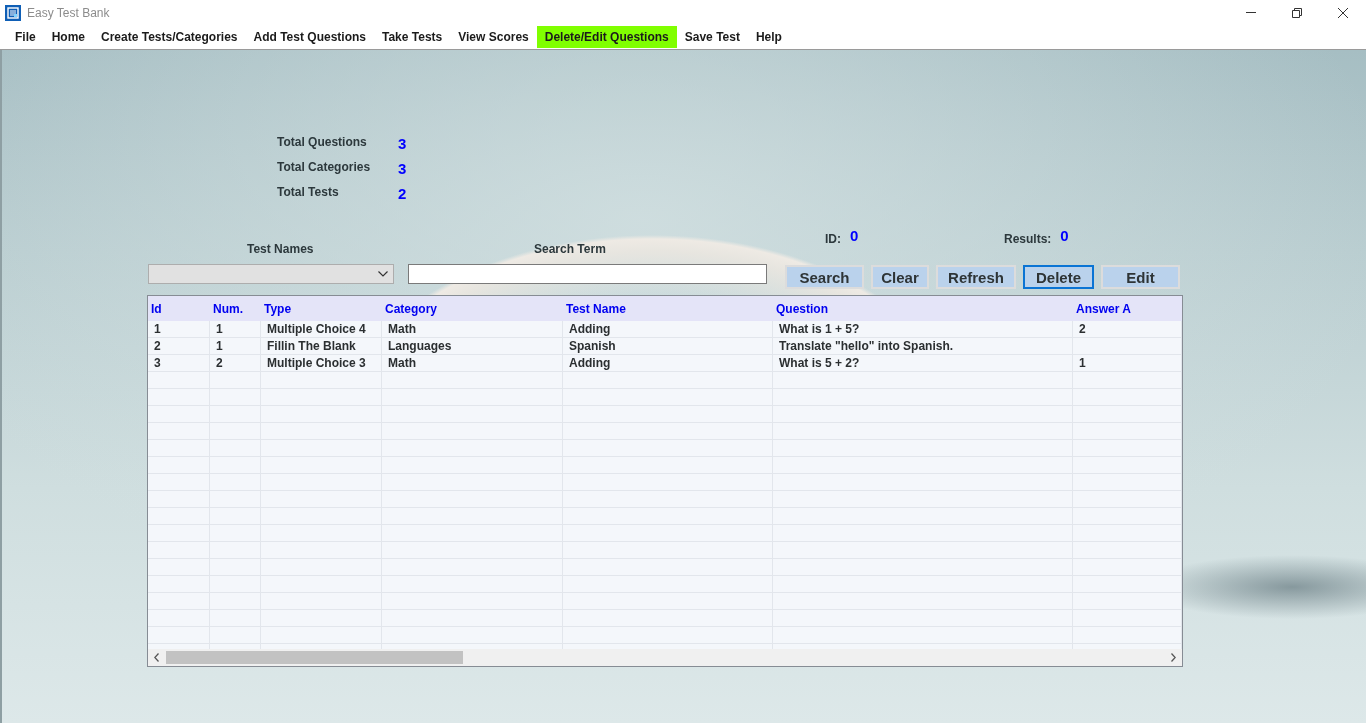 The height and width of the screenshot is (723, 1366). Describe the element at coordinates (819, 363) in the screenshot. I see `table-cell-text: What is 5 + 2?` at that location.